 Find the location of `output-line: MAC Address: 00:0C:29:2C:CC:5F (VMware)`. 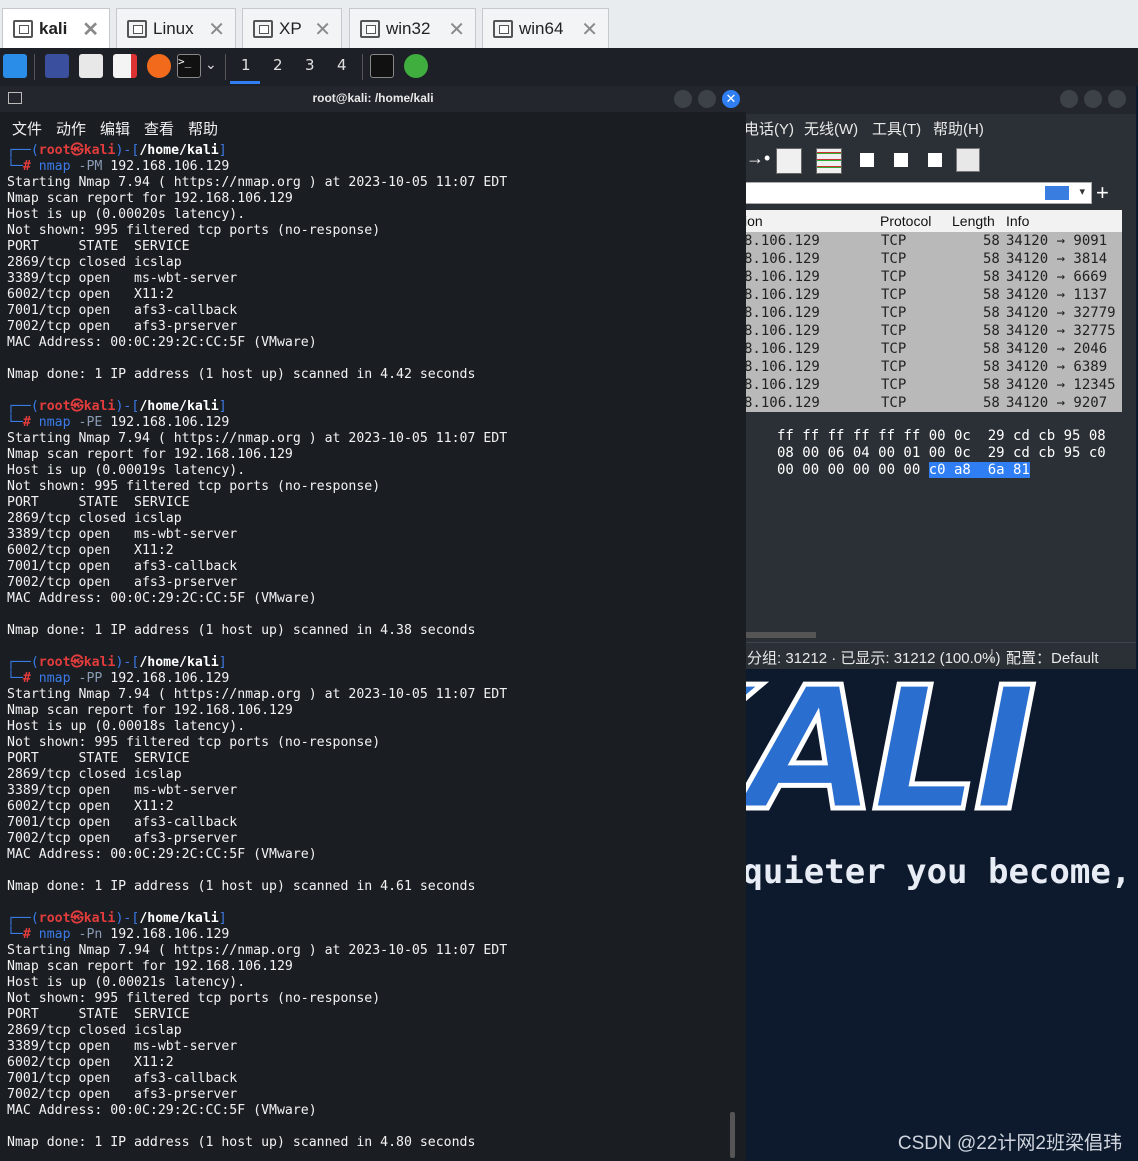

output-line: MAC Address: 00:0C:29:2C:CC:5F (VMware) is located at coordinates (162, 342).